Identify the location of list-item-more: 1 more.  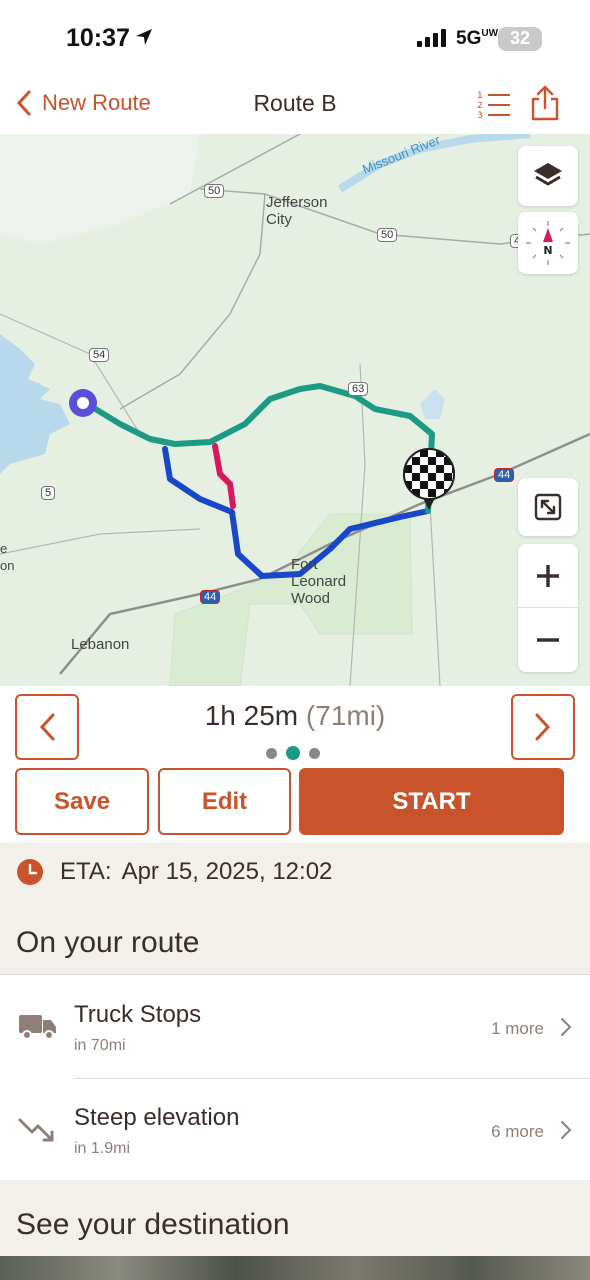
(517, 1028).